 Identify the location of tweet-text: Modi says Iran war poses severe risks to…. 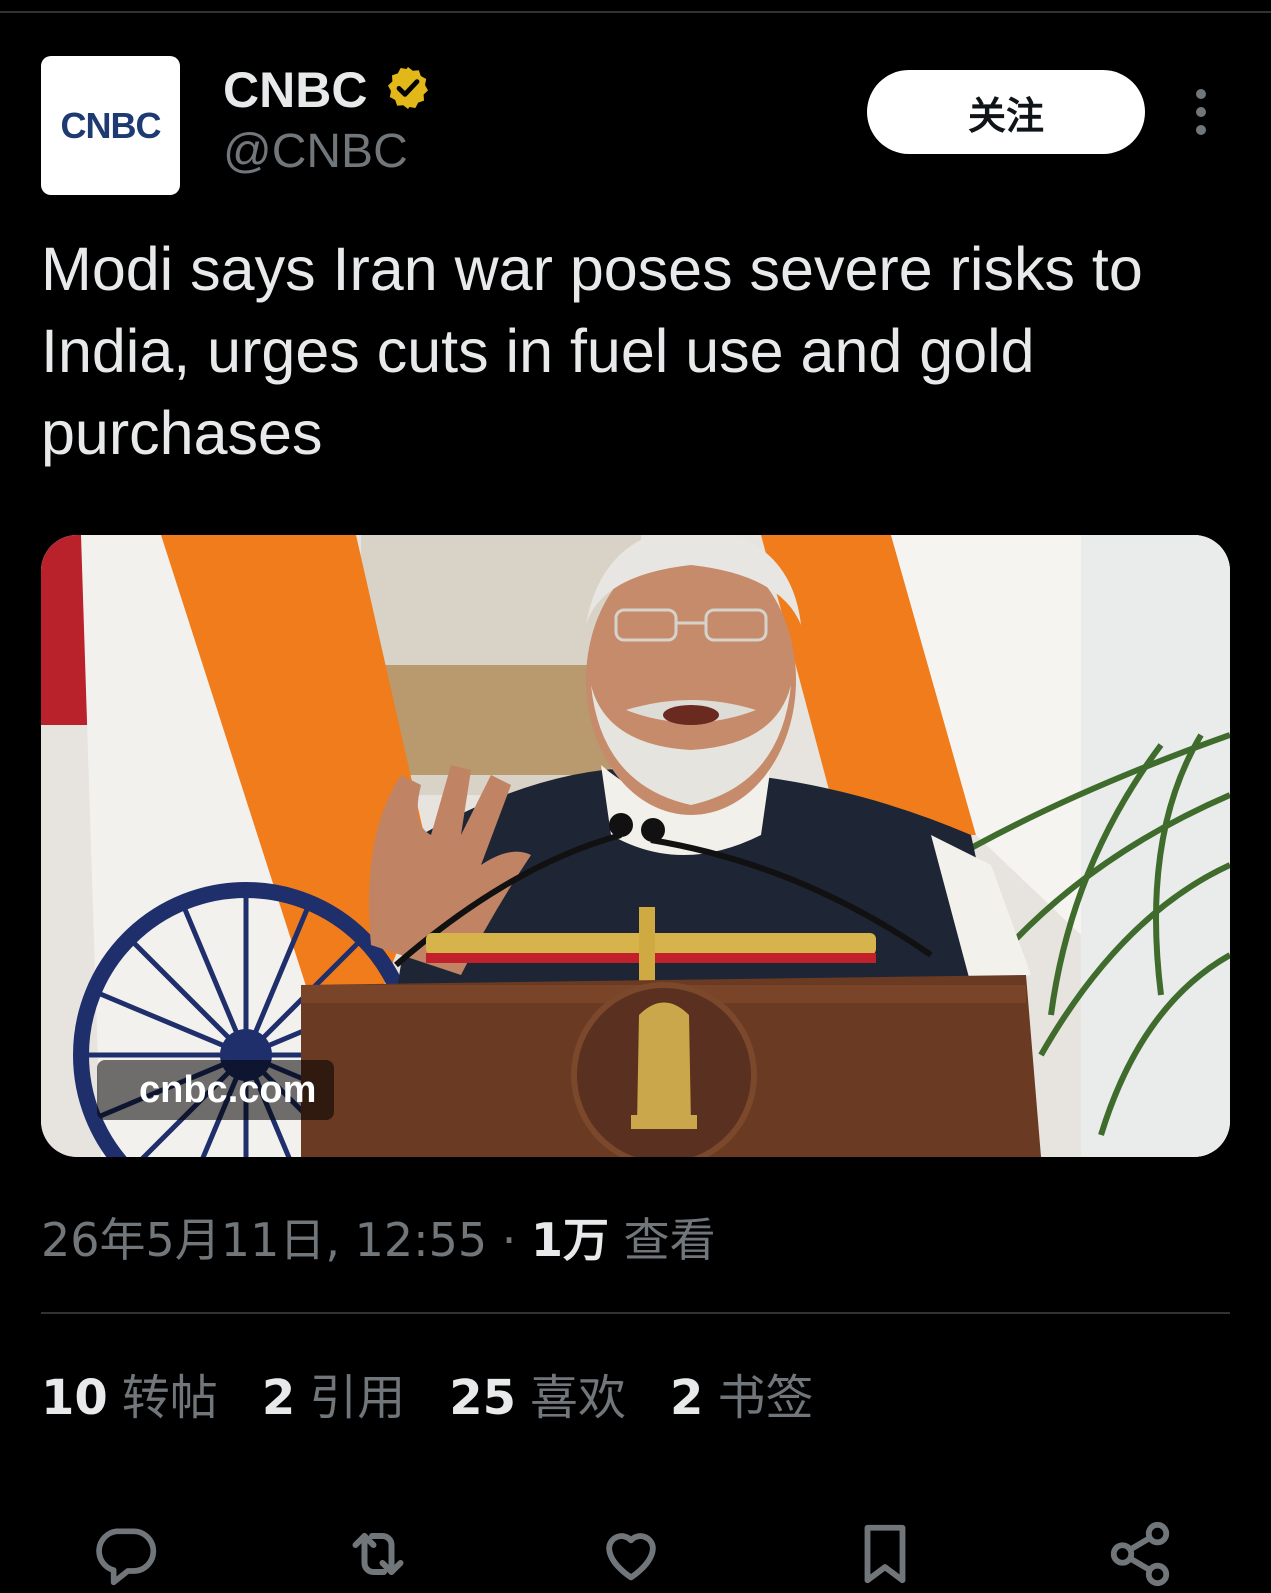
(592, 351).